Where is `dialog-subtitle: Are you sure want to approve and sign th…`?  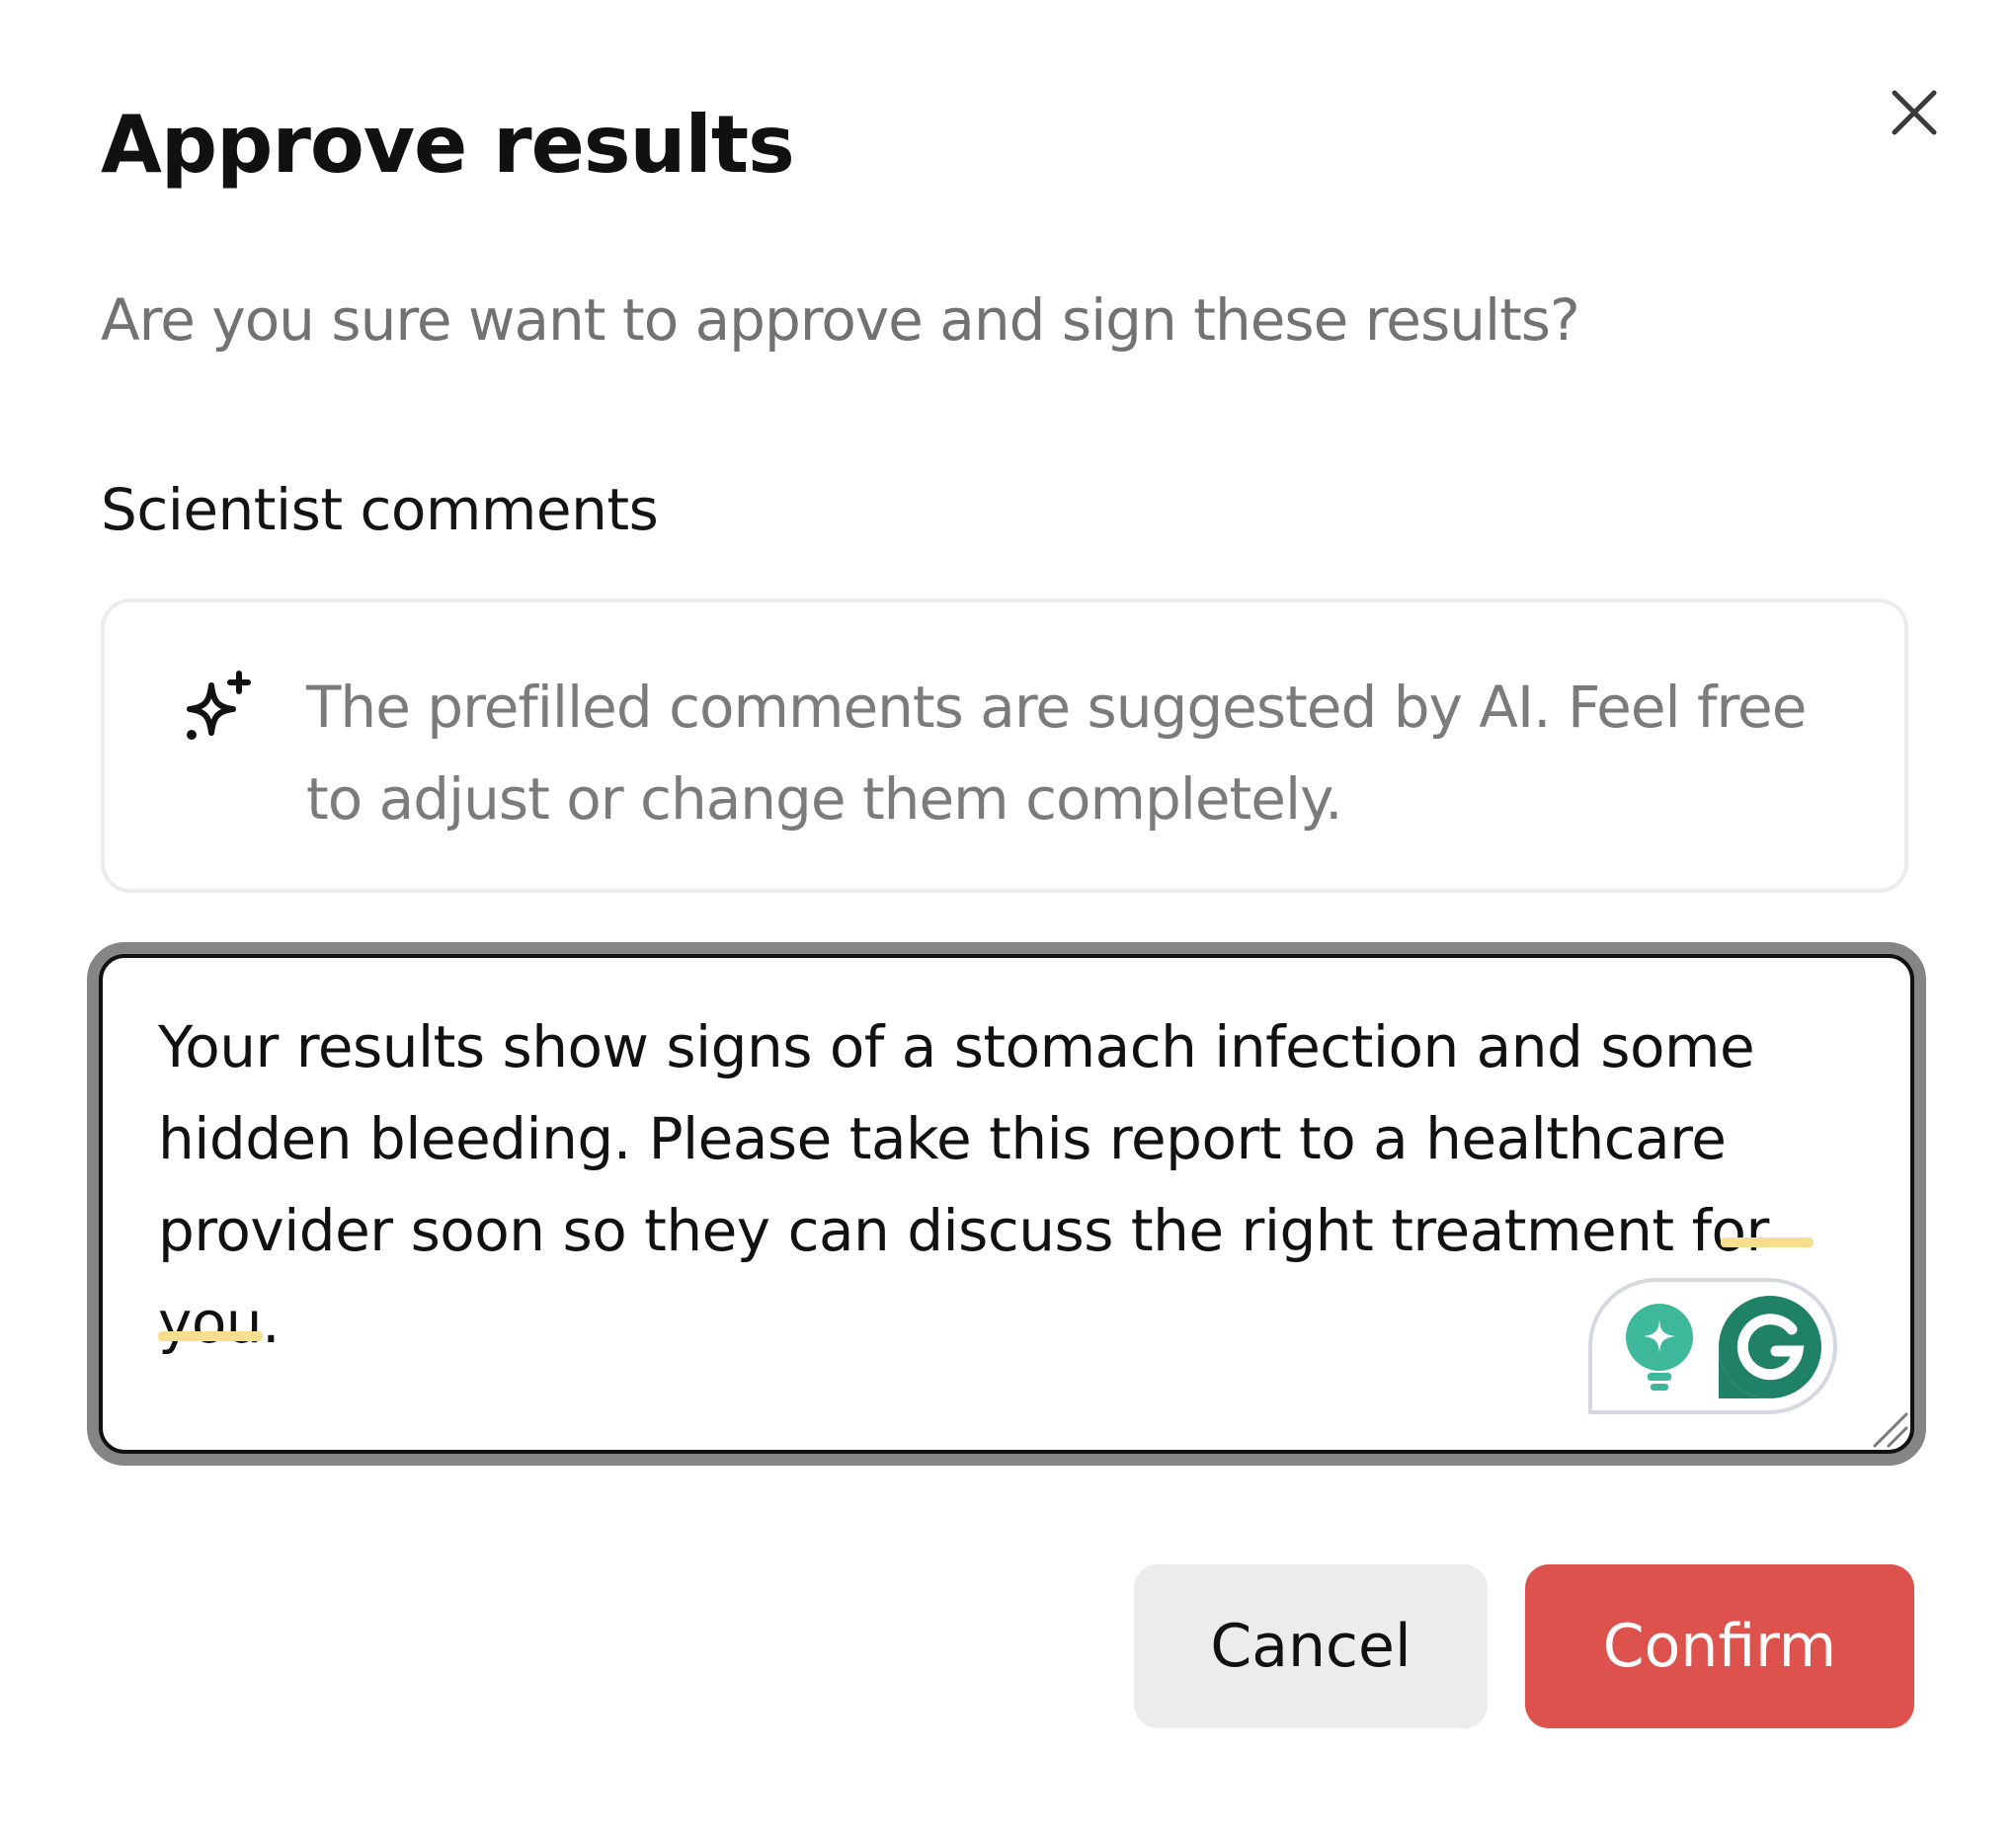 dialog-subtitle: Are you sure want to approve and sign th… is located at coordinates (841, 320).